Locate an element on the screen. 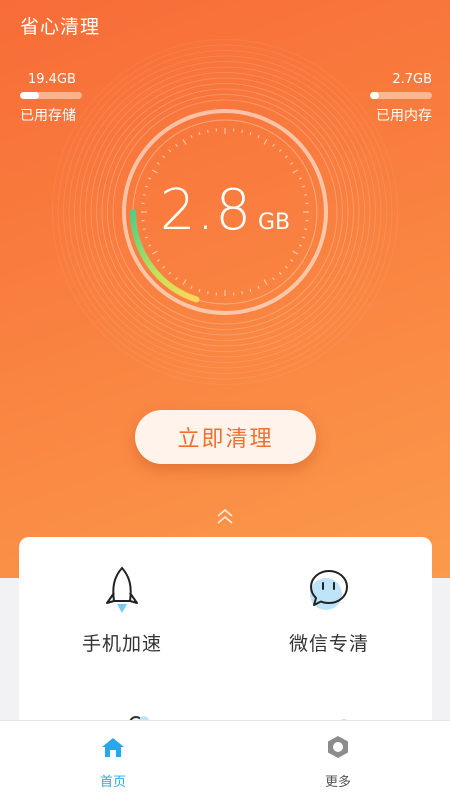 This screenshot has width=450, height=800. memory-bar-fill is located at coordinates (375, 95).